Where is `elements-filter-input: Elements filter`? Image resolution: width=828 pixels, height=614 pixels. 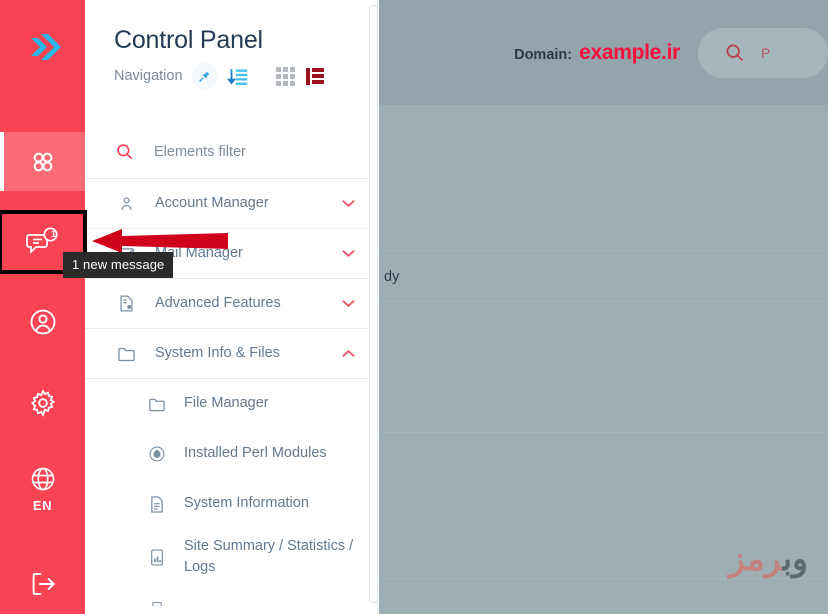
elements-filter-input: Elements filter is located at coordinates (231, 152).